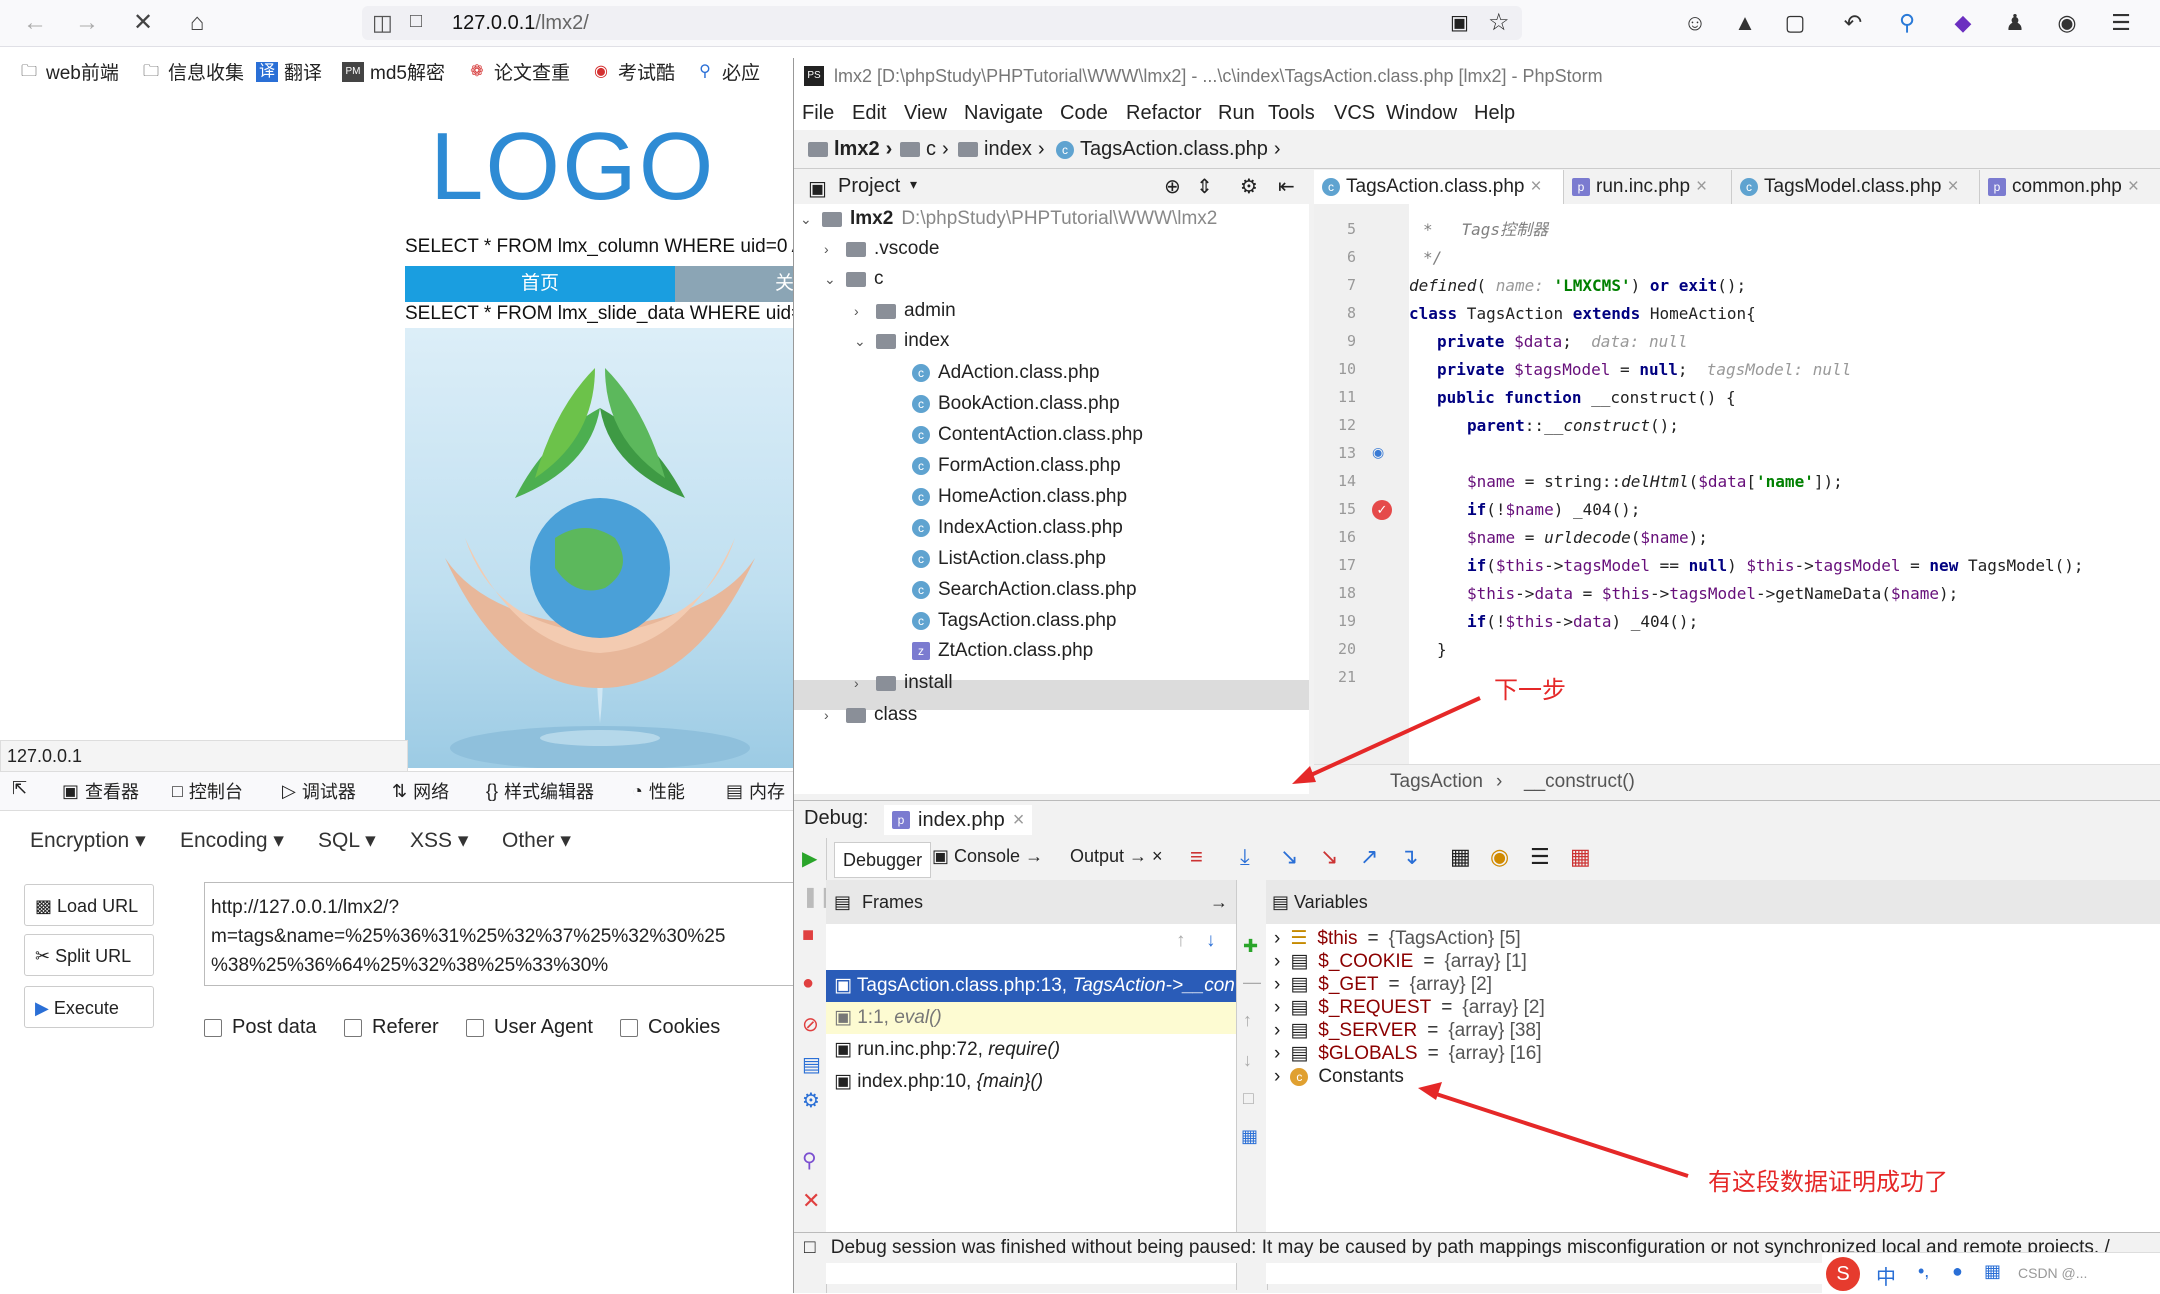  What do you see at coordinates (1957, 1271) in the screenshot?
I see `mic-icon: ●` at bounding box center [1957, 1271].